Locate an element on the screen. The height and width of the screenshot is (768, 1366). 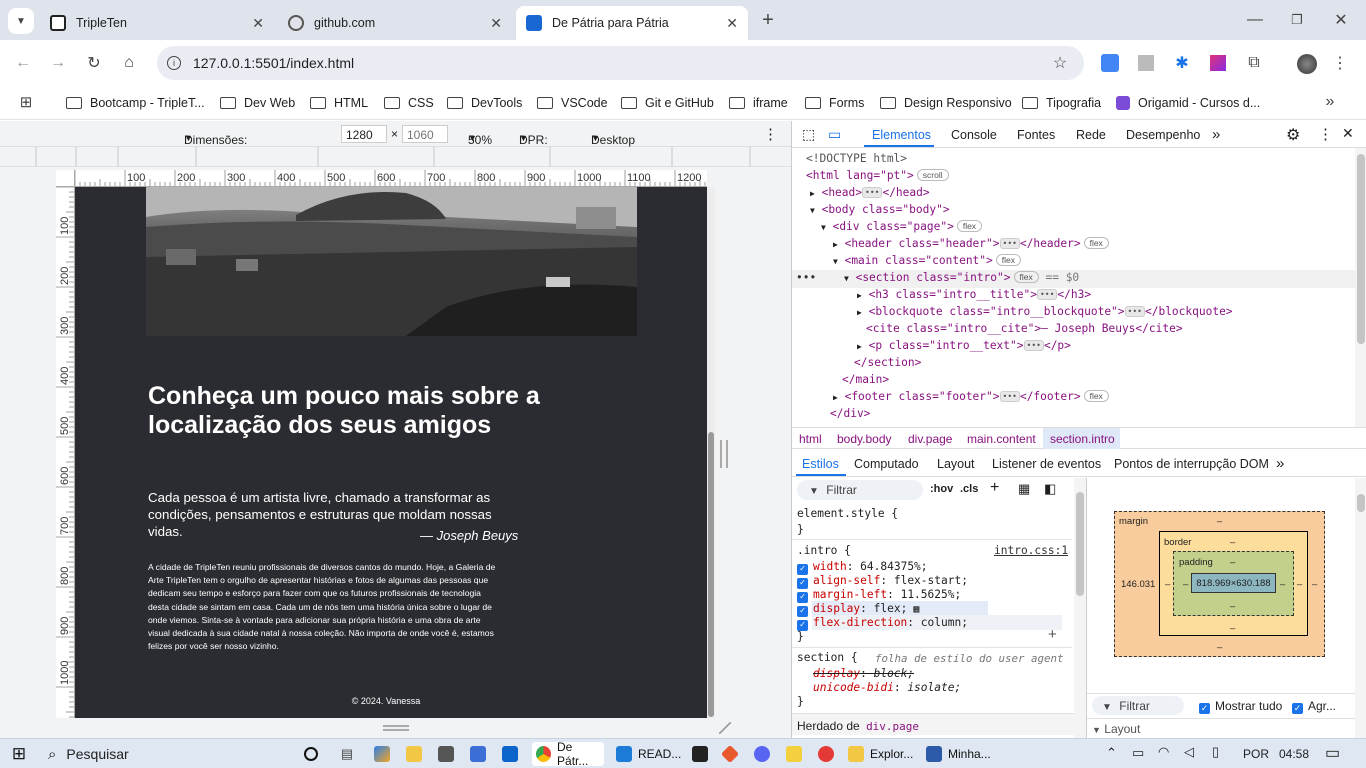
close-window-button: ✕ is located at coordinates (1341, 20).